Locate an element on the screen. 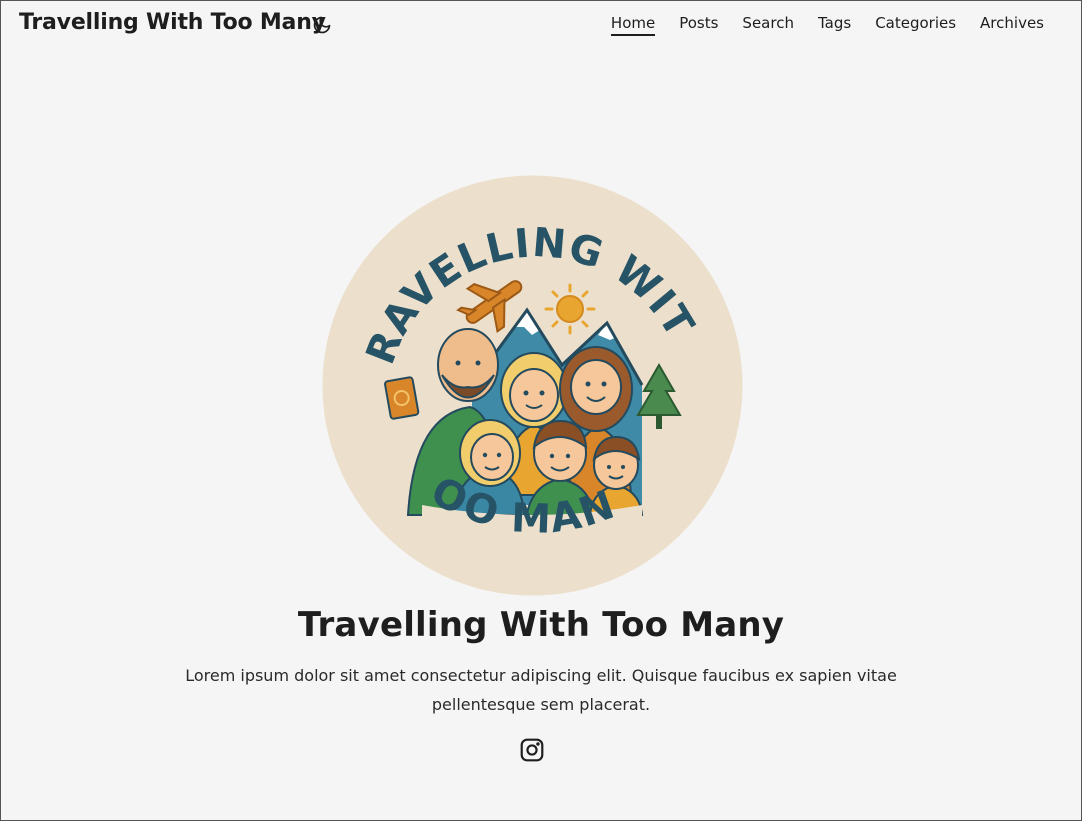 The width and height of the screenshot is (1082, 821). nav-link-search: Search is located at coordinates (768, 25).